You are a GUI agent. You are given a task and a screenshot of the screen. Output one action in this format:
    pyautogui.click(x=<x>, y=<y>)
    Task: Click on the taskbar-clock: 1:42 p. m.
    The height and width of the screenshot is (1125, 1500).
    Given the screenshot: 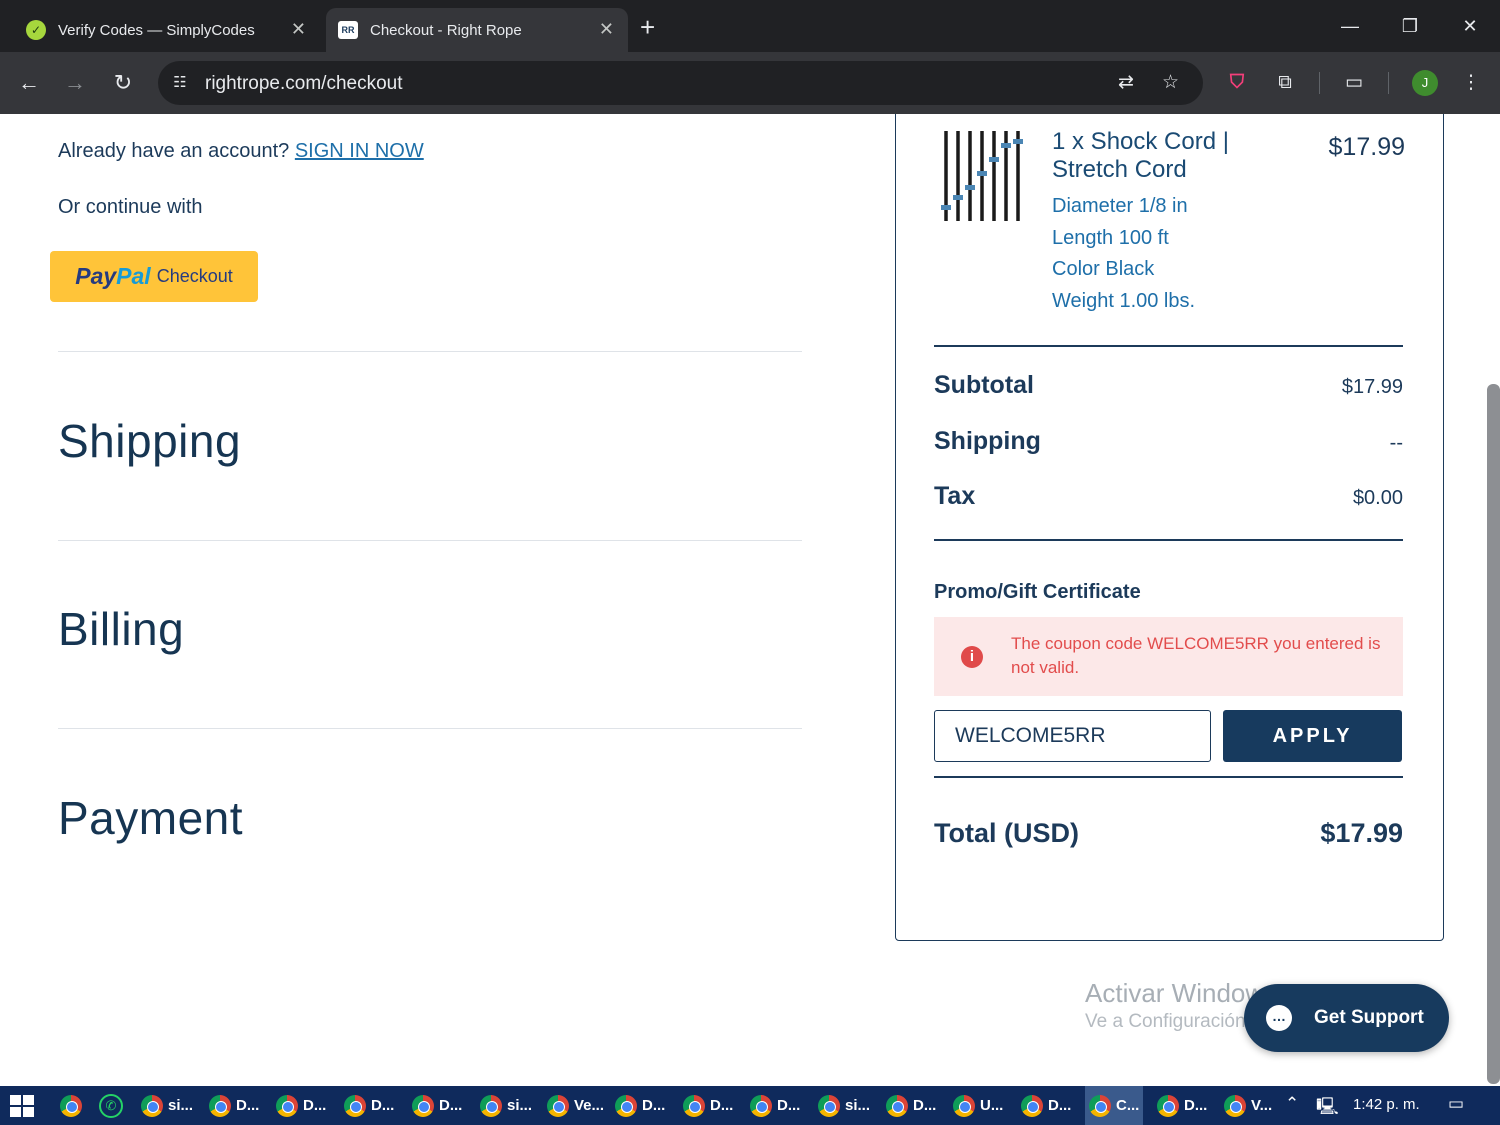 What is the action you would take?
    pyautogui.click(x=1386, y=1104)
    